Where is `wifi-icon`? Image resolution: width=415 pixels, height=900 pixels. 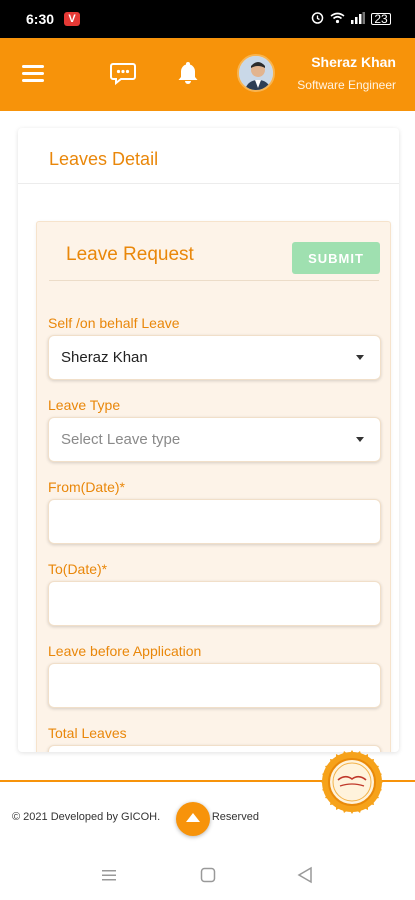 wifi-icon is located at coordinates (337, 19).